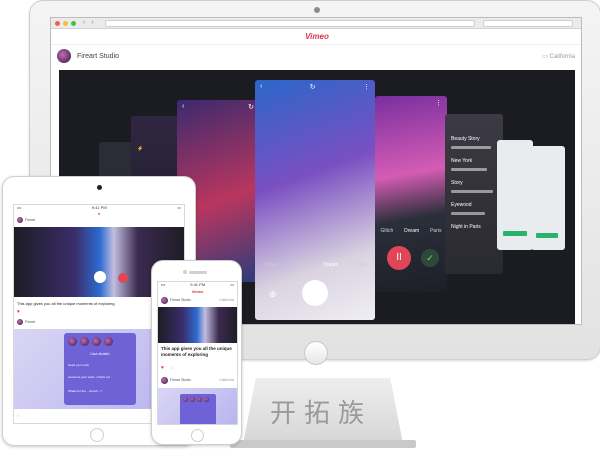 The height and width of the screenshot is (450, 600). I want to click on app-screen-far-right, so click(548, 198).